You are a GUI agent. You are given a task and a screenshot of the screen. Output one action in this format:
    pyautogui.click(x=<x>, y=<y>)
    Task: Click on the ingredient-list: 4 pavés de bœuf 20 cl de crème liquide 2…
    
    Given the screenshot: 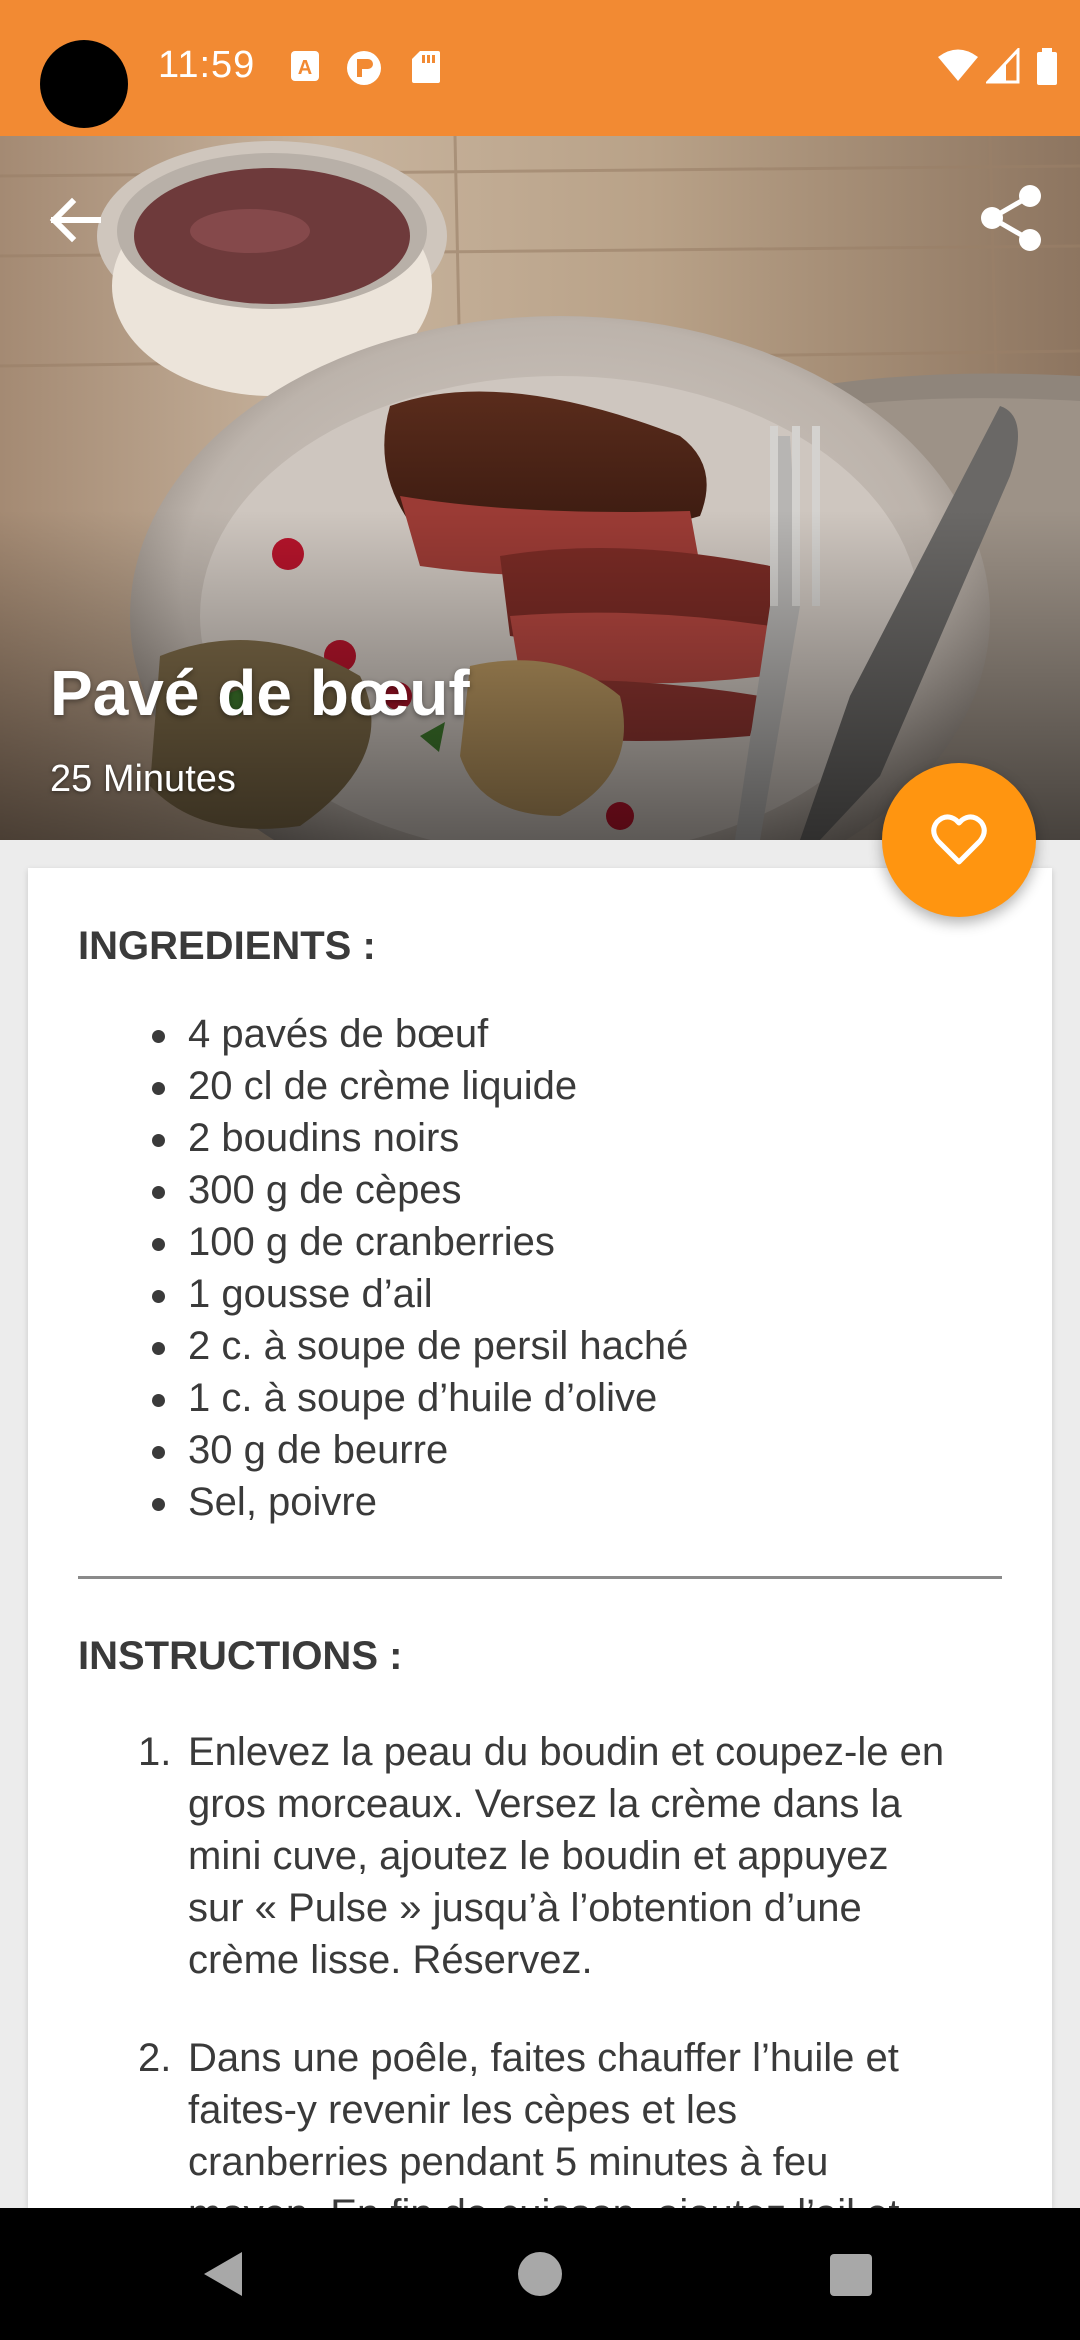 What is the action you would take?
    pyautogui.click(x=358, y=1268)
    